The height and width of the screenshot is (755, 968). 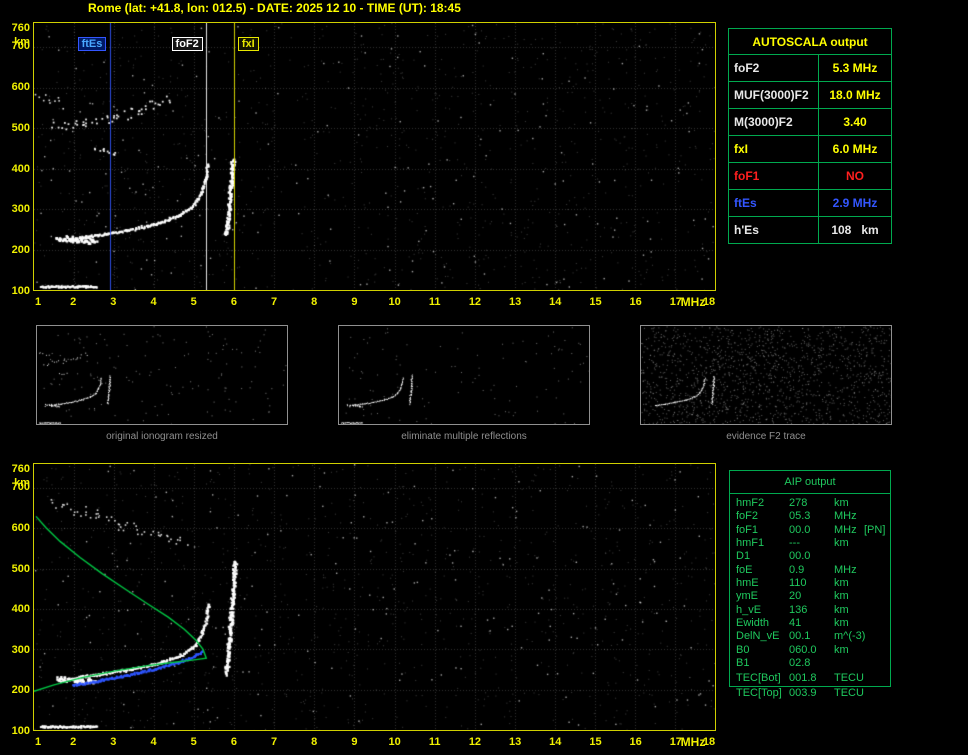 I want to click on x-tick-label: 13, so click(x=515, y=302).